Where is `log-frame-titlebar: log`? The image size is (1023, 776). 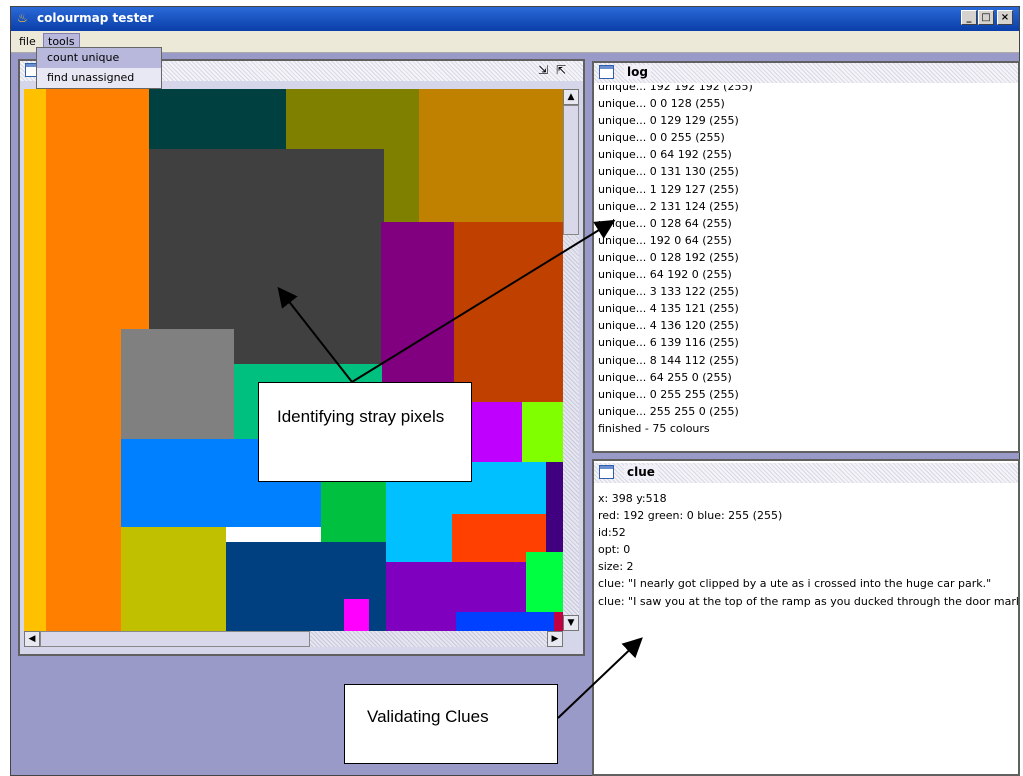
log-frame-titlebar: log is located at coordinates (806, 73).